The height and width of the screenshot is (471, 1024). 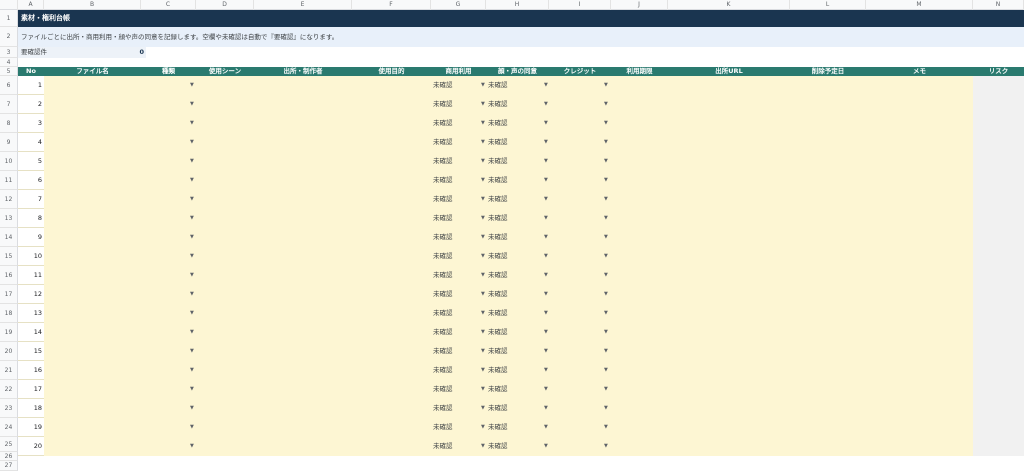 What do you see at coordinates (31, 370) in the screenshot?
I see `row-no-cell: 16` at bounding box center [31, 370].